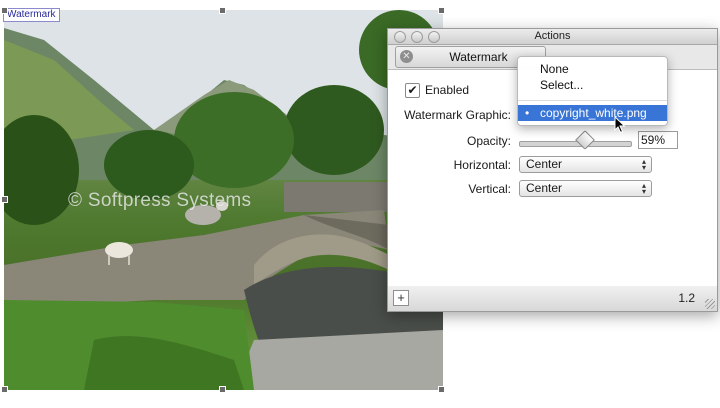 The width and height of the screenshot is (720, 408). I want to click on vertical-select: Center ▴ ▾, so click(585, 188).